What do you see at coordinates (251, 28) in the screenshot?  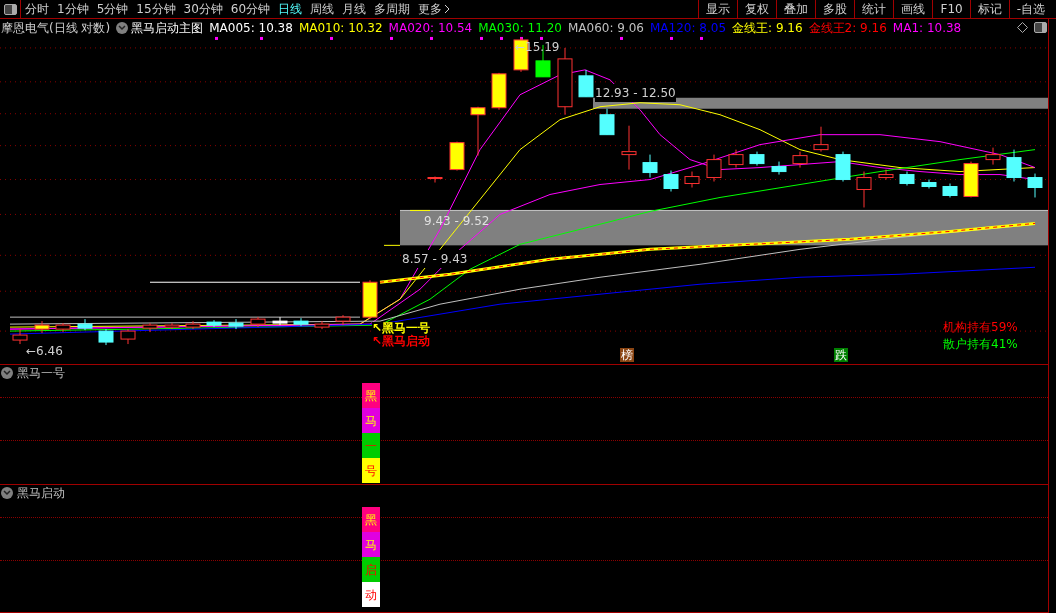 I see `series-label: MA005: 10.38` at bounding box center [251, 28].